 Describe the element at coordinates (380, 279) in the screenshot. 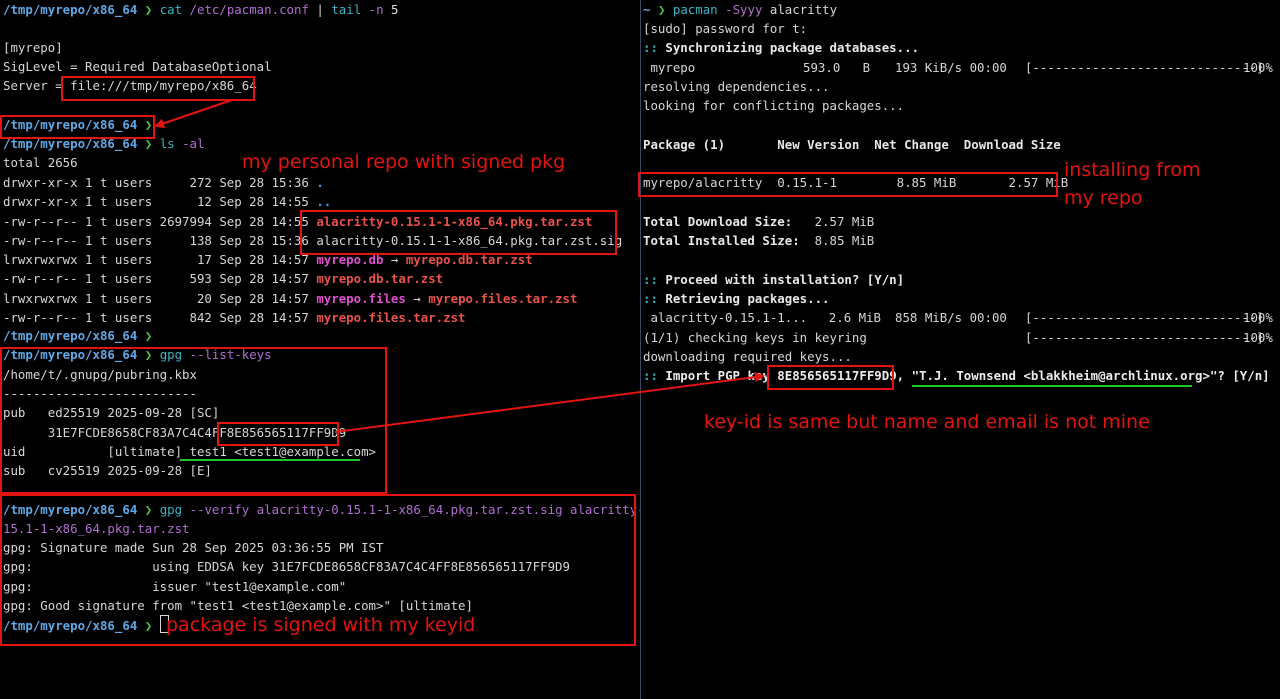

I see `ls-filename: myrepo.db.tar.zst` at that location.